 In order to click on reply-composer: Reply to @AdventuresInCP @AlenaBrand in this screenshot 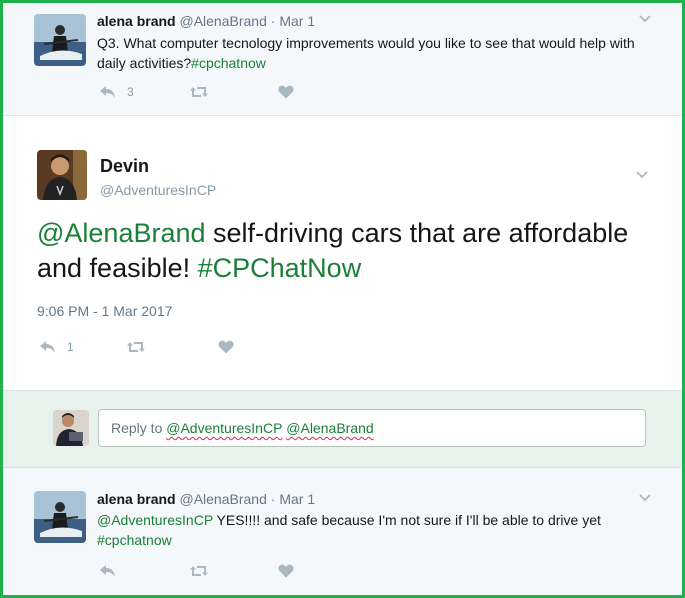, I will do `click(342, 429)`.